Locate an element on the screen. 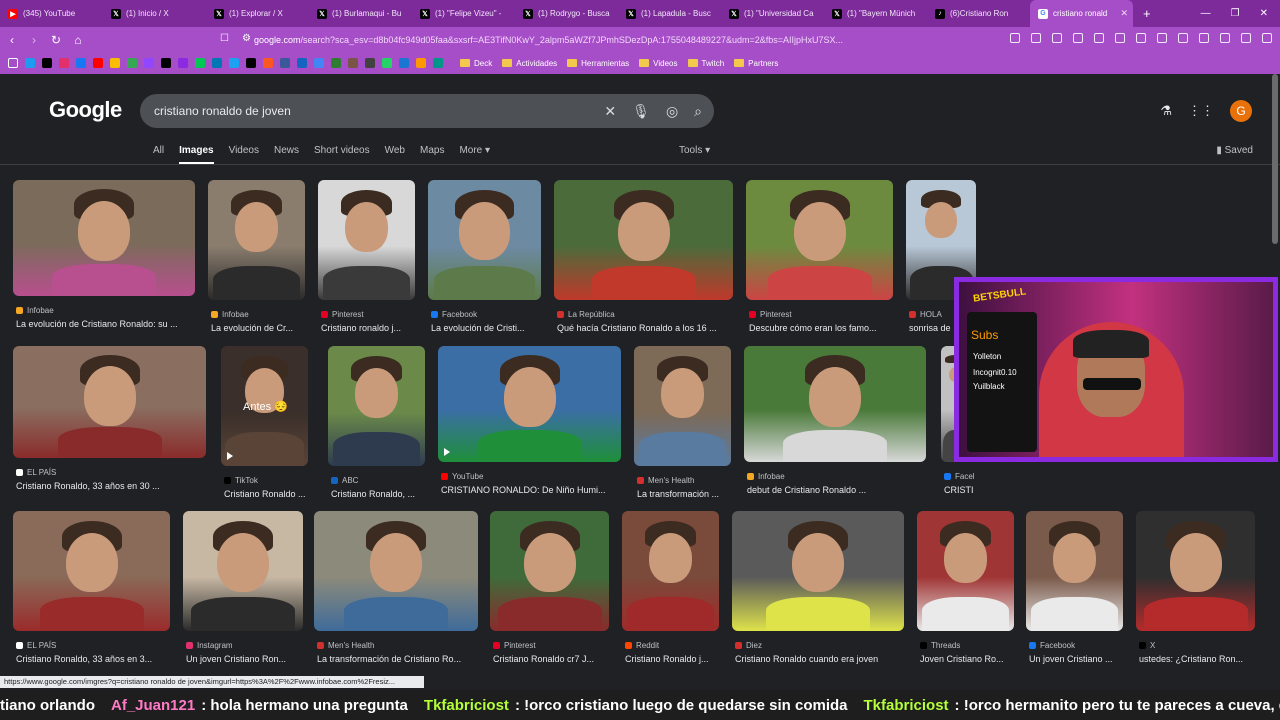  result-title: Cristiano Ronaldo cuando era joven is located at coordinates (824, 659).